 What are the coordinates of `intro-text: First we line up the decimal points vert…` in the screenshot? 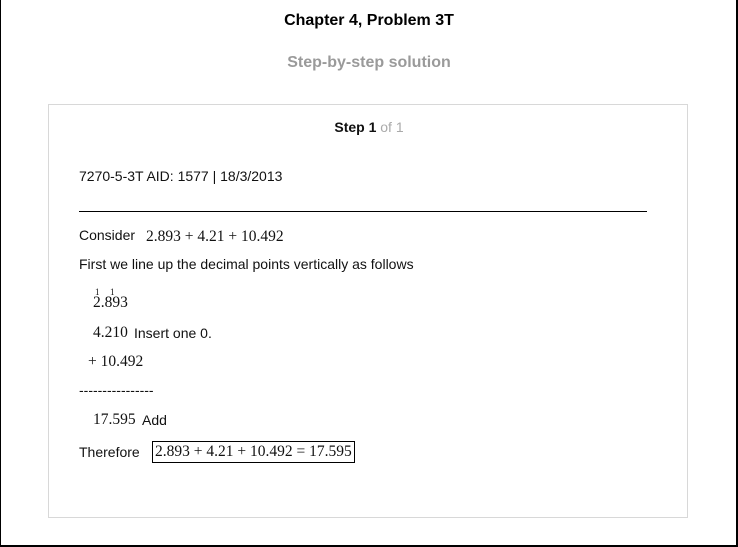 It's located at (246, 264).